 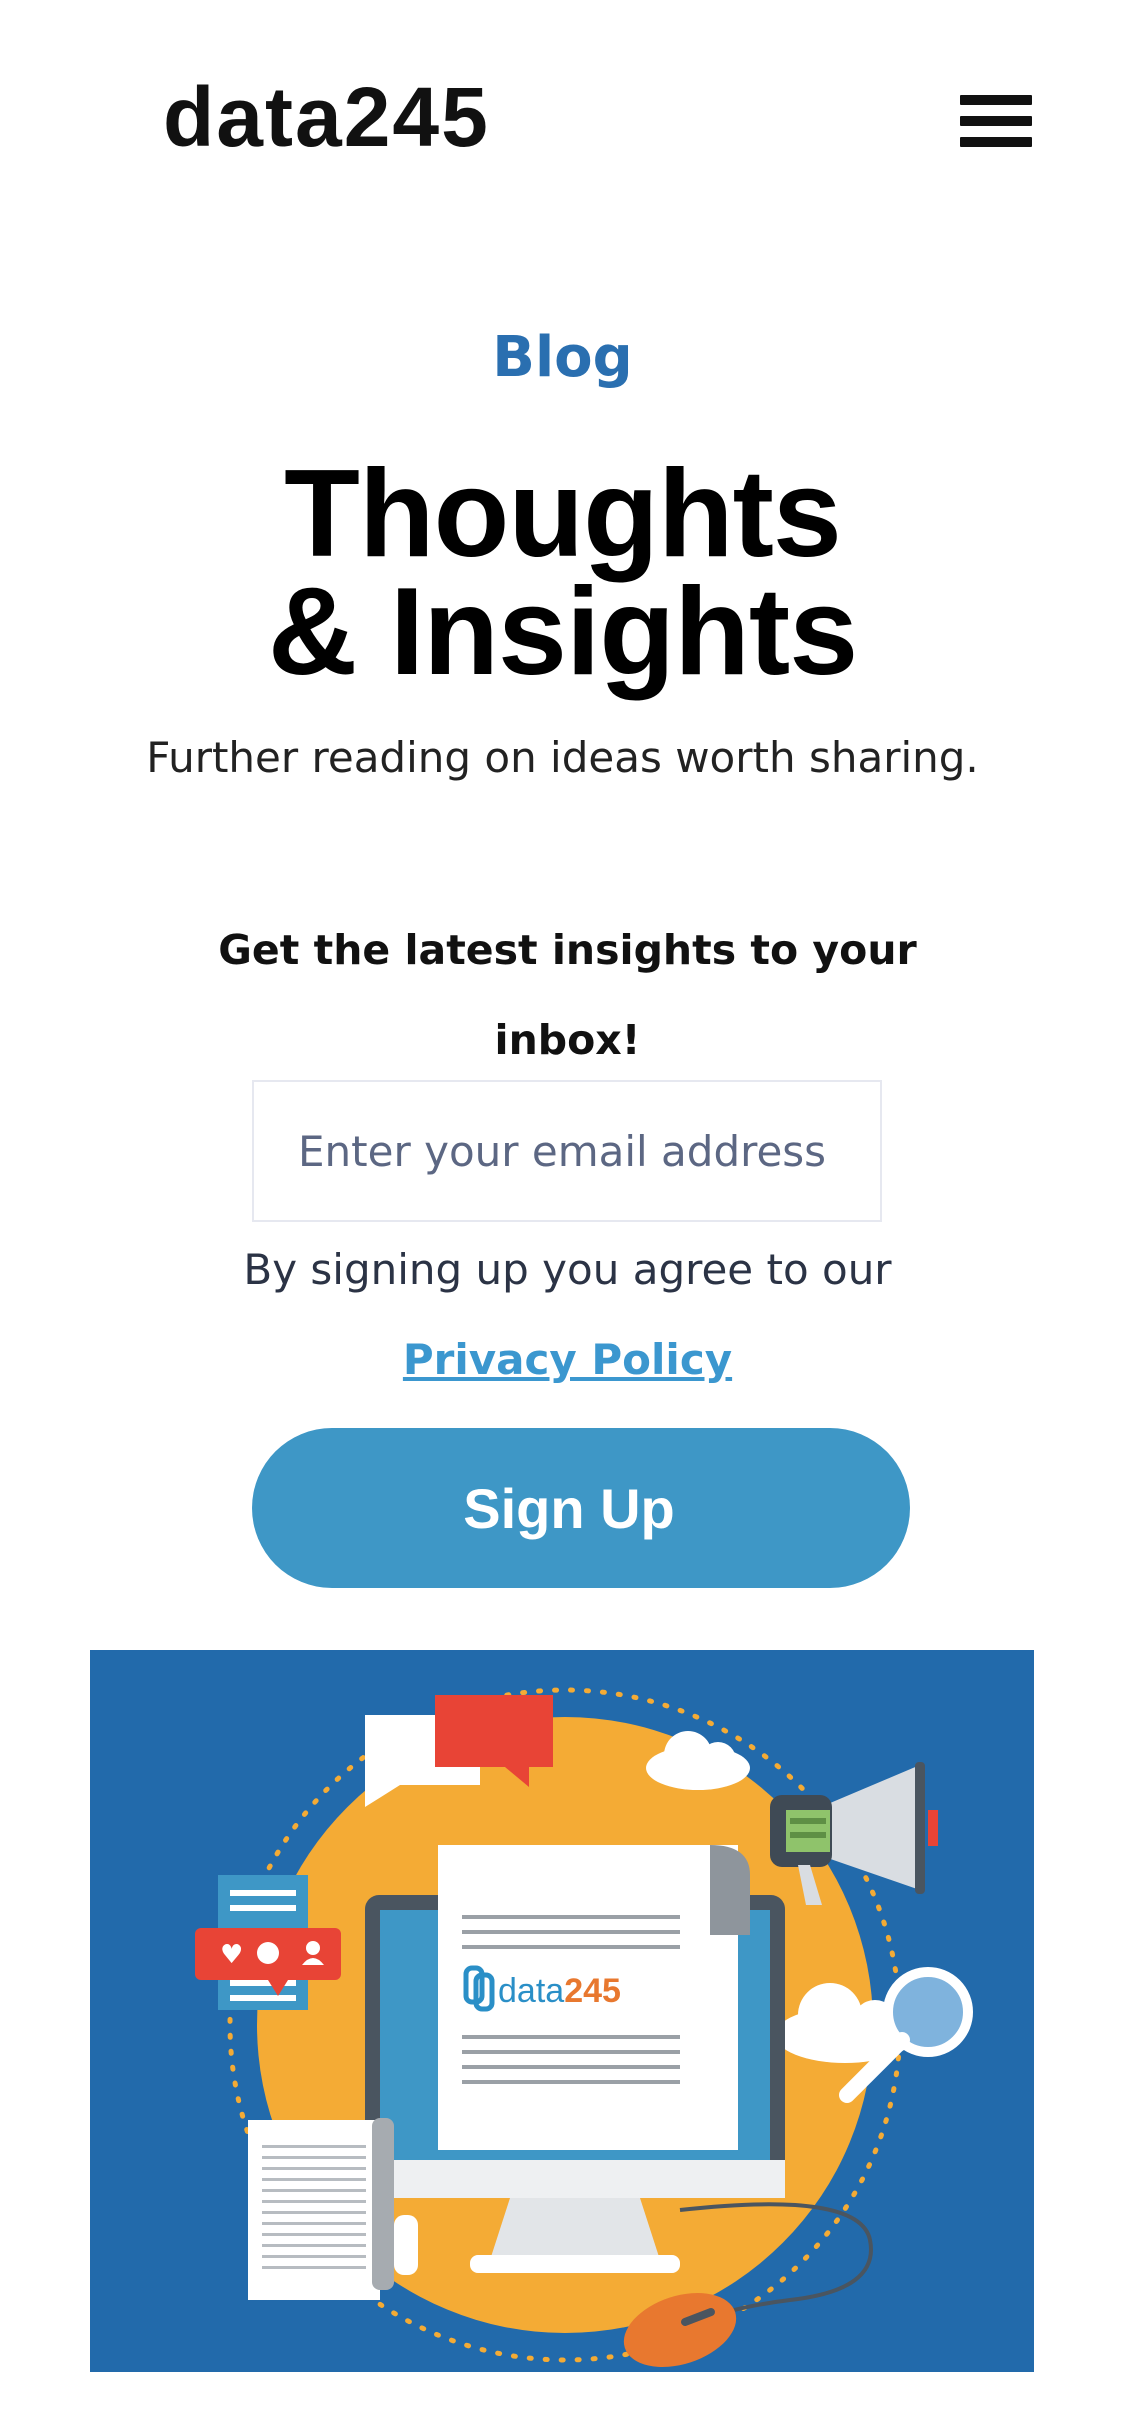 I want to click on signup-button: Sign Up, so click(x=581, y=1508).